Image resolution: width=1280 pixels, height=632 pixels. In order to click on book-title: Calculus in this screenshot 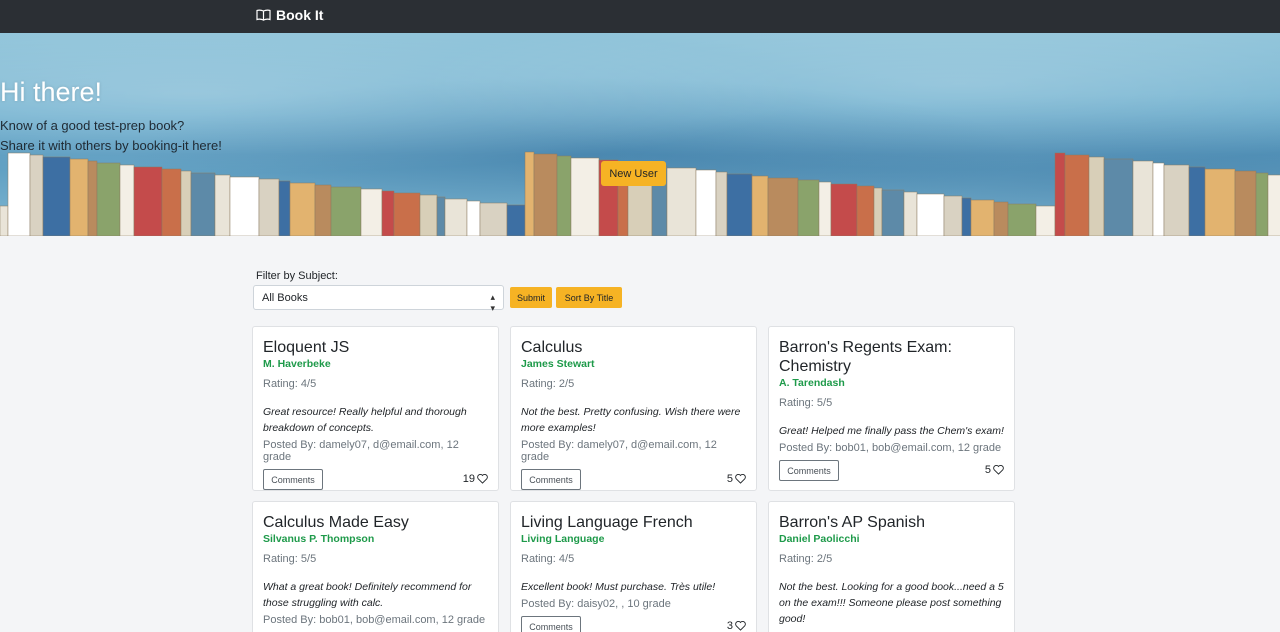, I will do `click(552, 347)`.